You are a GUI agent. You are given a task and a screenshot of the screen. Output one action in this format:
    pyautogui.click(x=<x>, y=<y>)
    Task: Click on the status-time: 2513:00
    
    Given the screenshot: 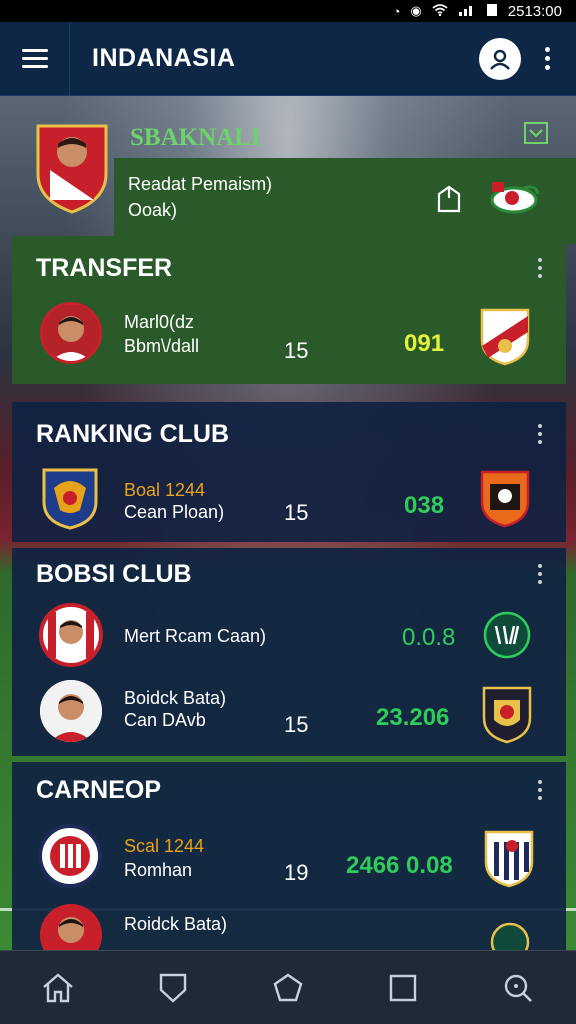 What is the action you would take?
    pyautogui.click(x=534, y=11)
    